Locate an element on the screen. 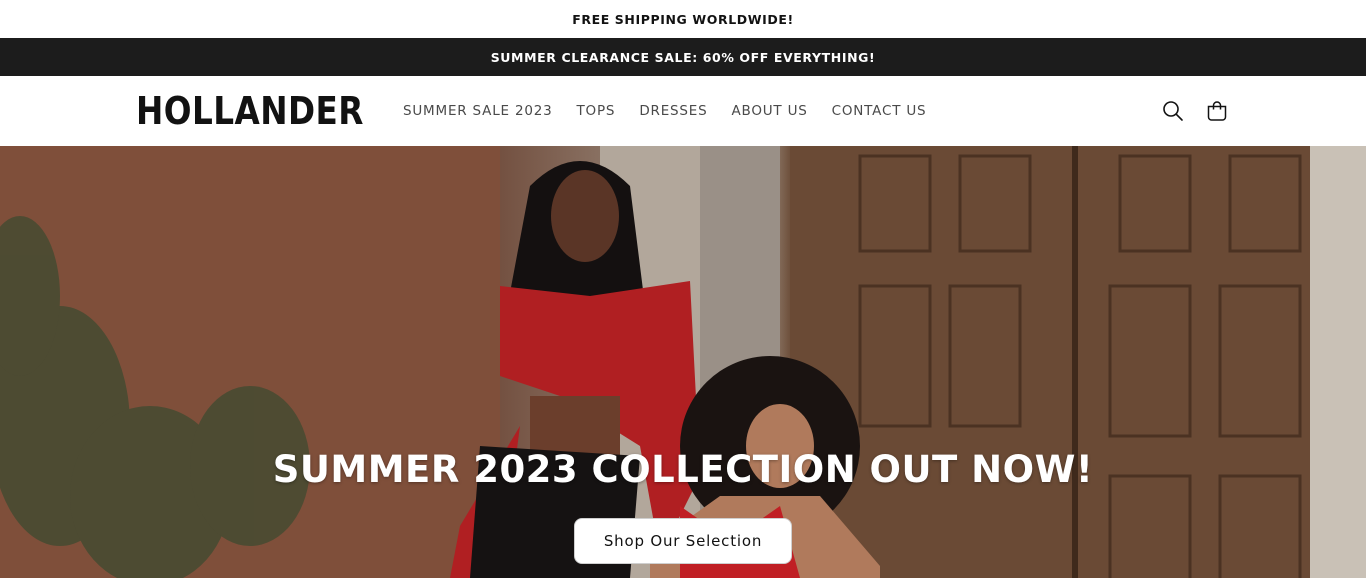  nav-item-summer-sale: SUMMER SALE 2023 is located at coordinates (478, 111).